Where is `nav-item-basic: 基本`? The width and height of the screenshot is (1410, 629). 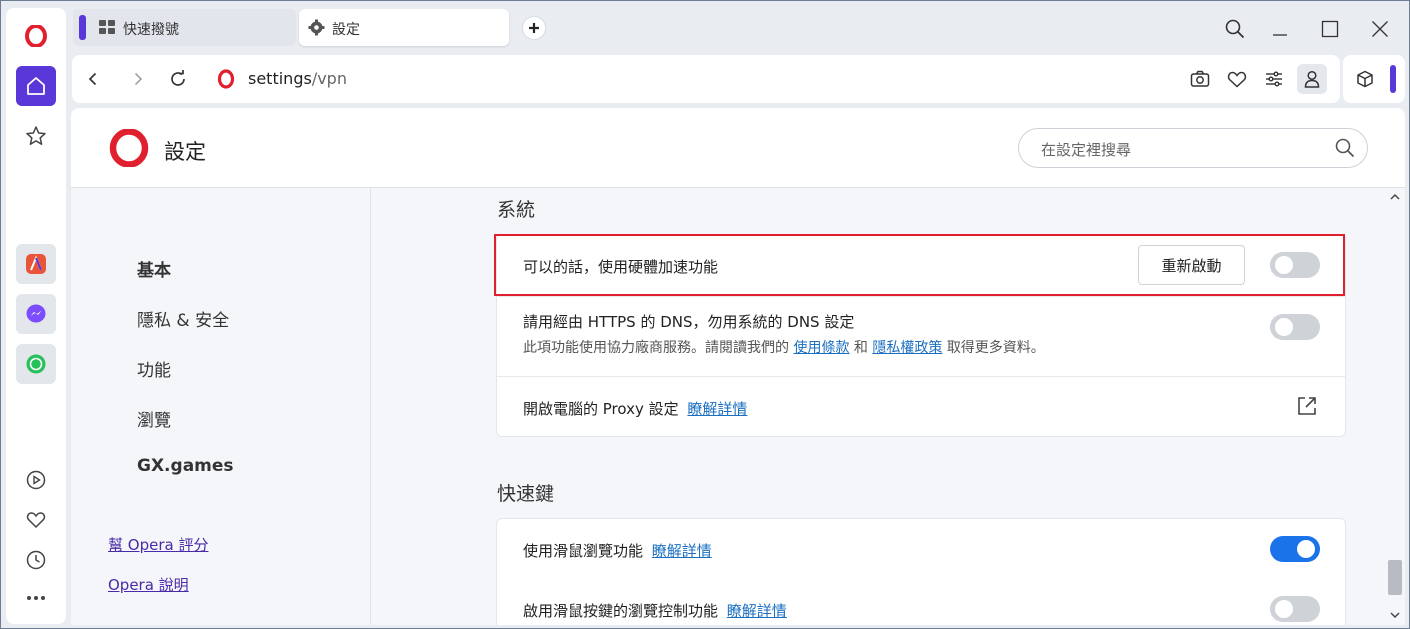
nav-item-basic: 基本 is located at coordinates (154, 268).